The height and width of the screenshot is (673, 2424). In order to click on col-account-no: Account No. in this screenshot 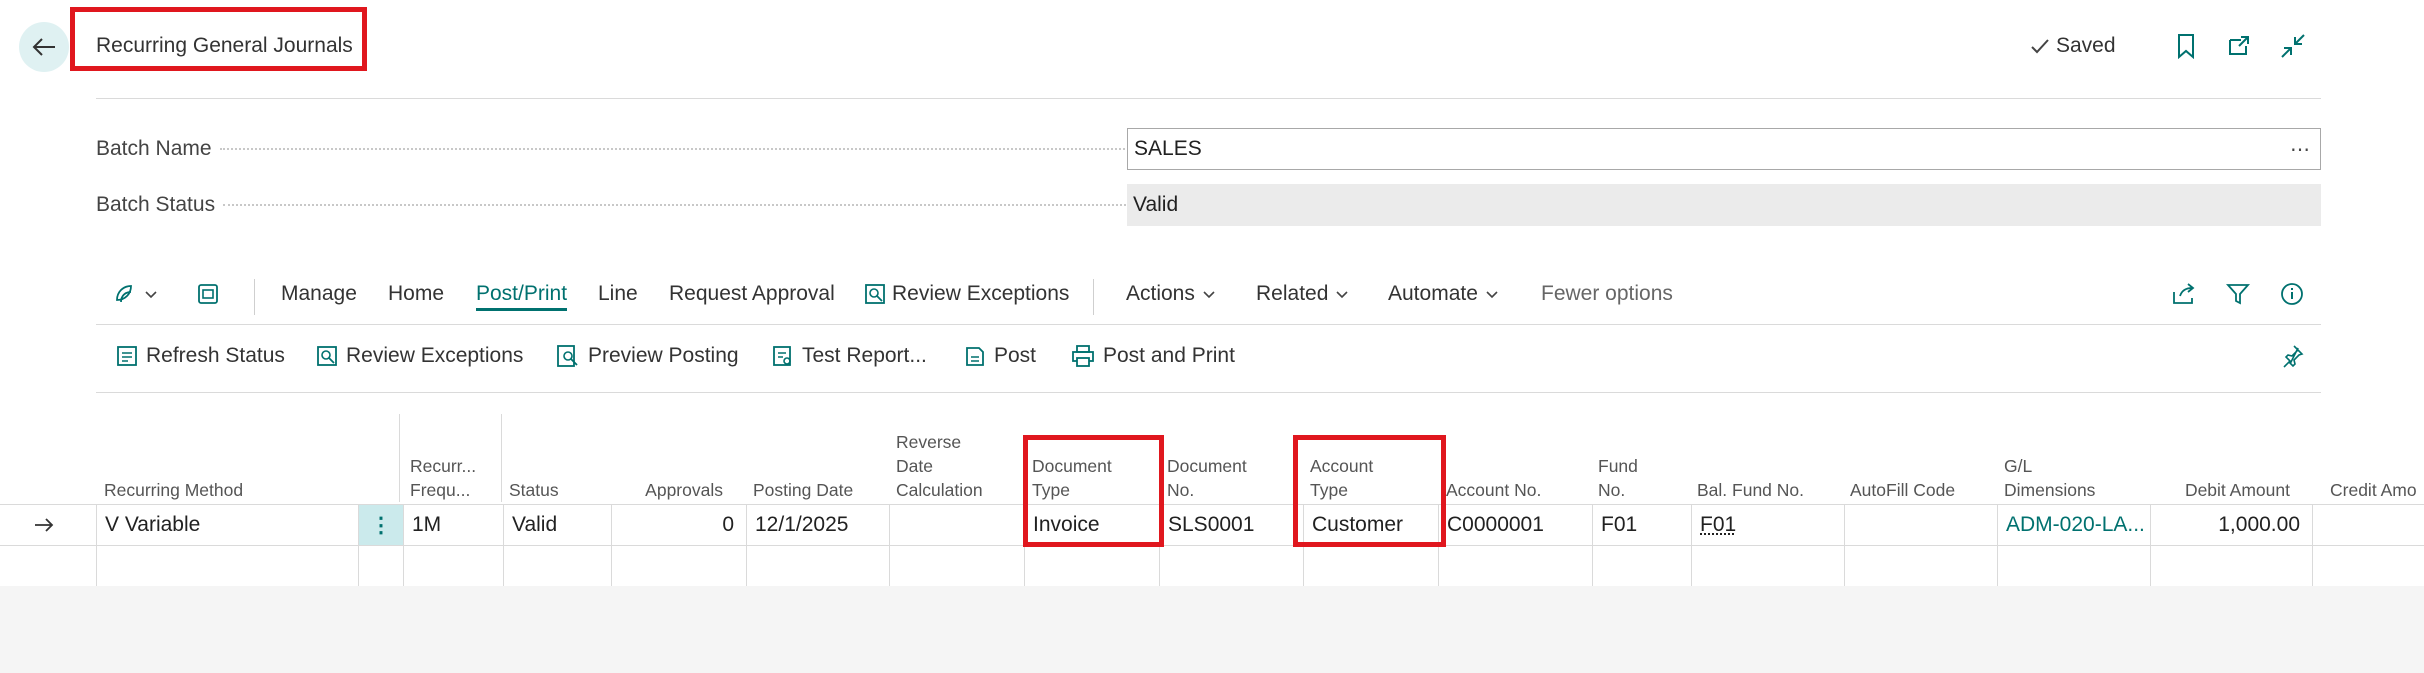, I will do `click(1493, 490)`.